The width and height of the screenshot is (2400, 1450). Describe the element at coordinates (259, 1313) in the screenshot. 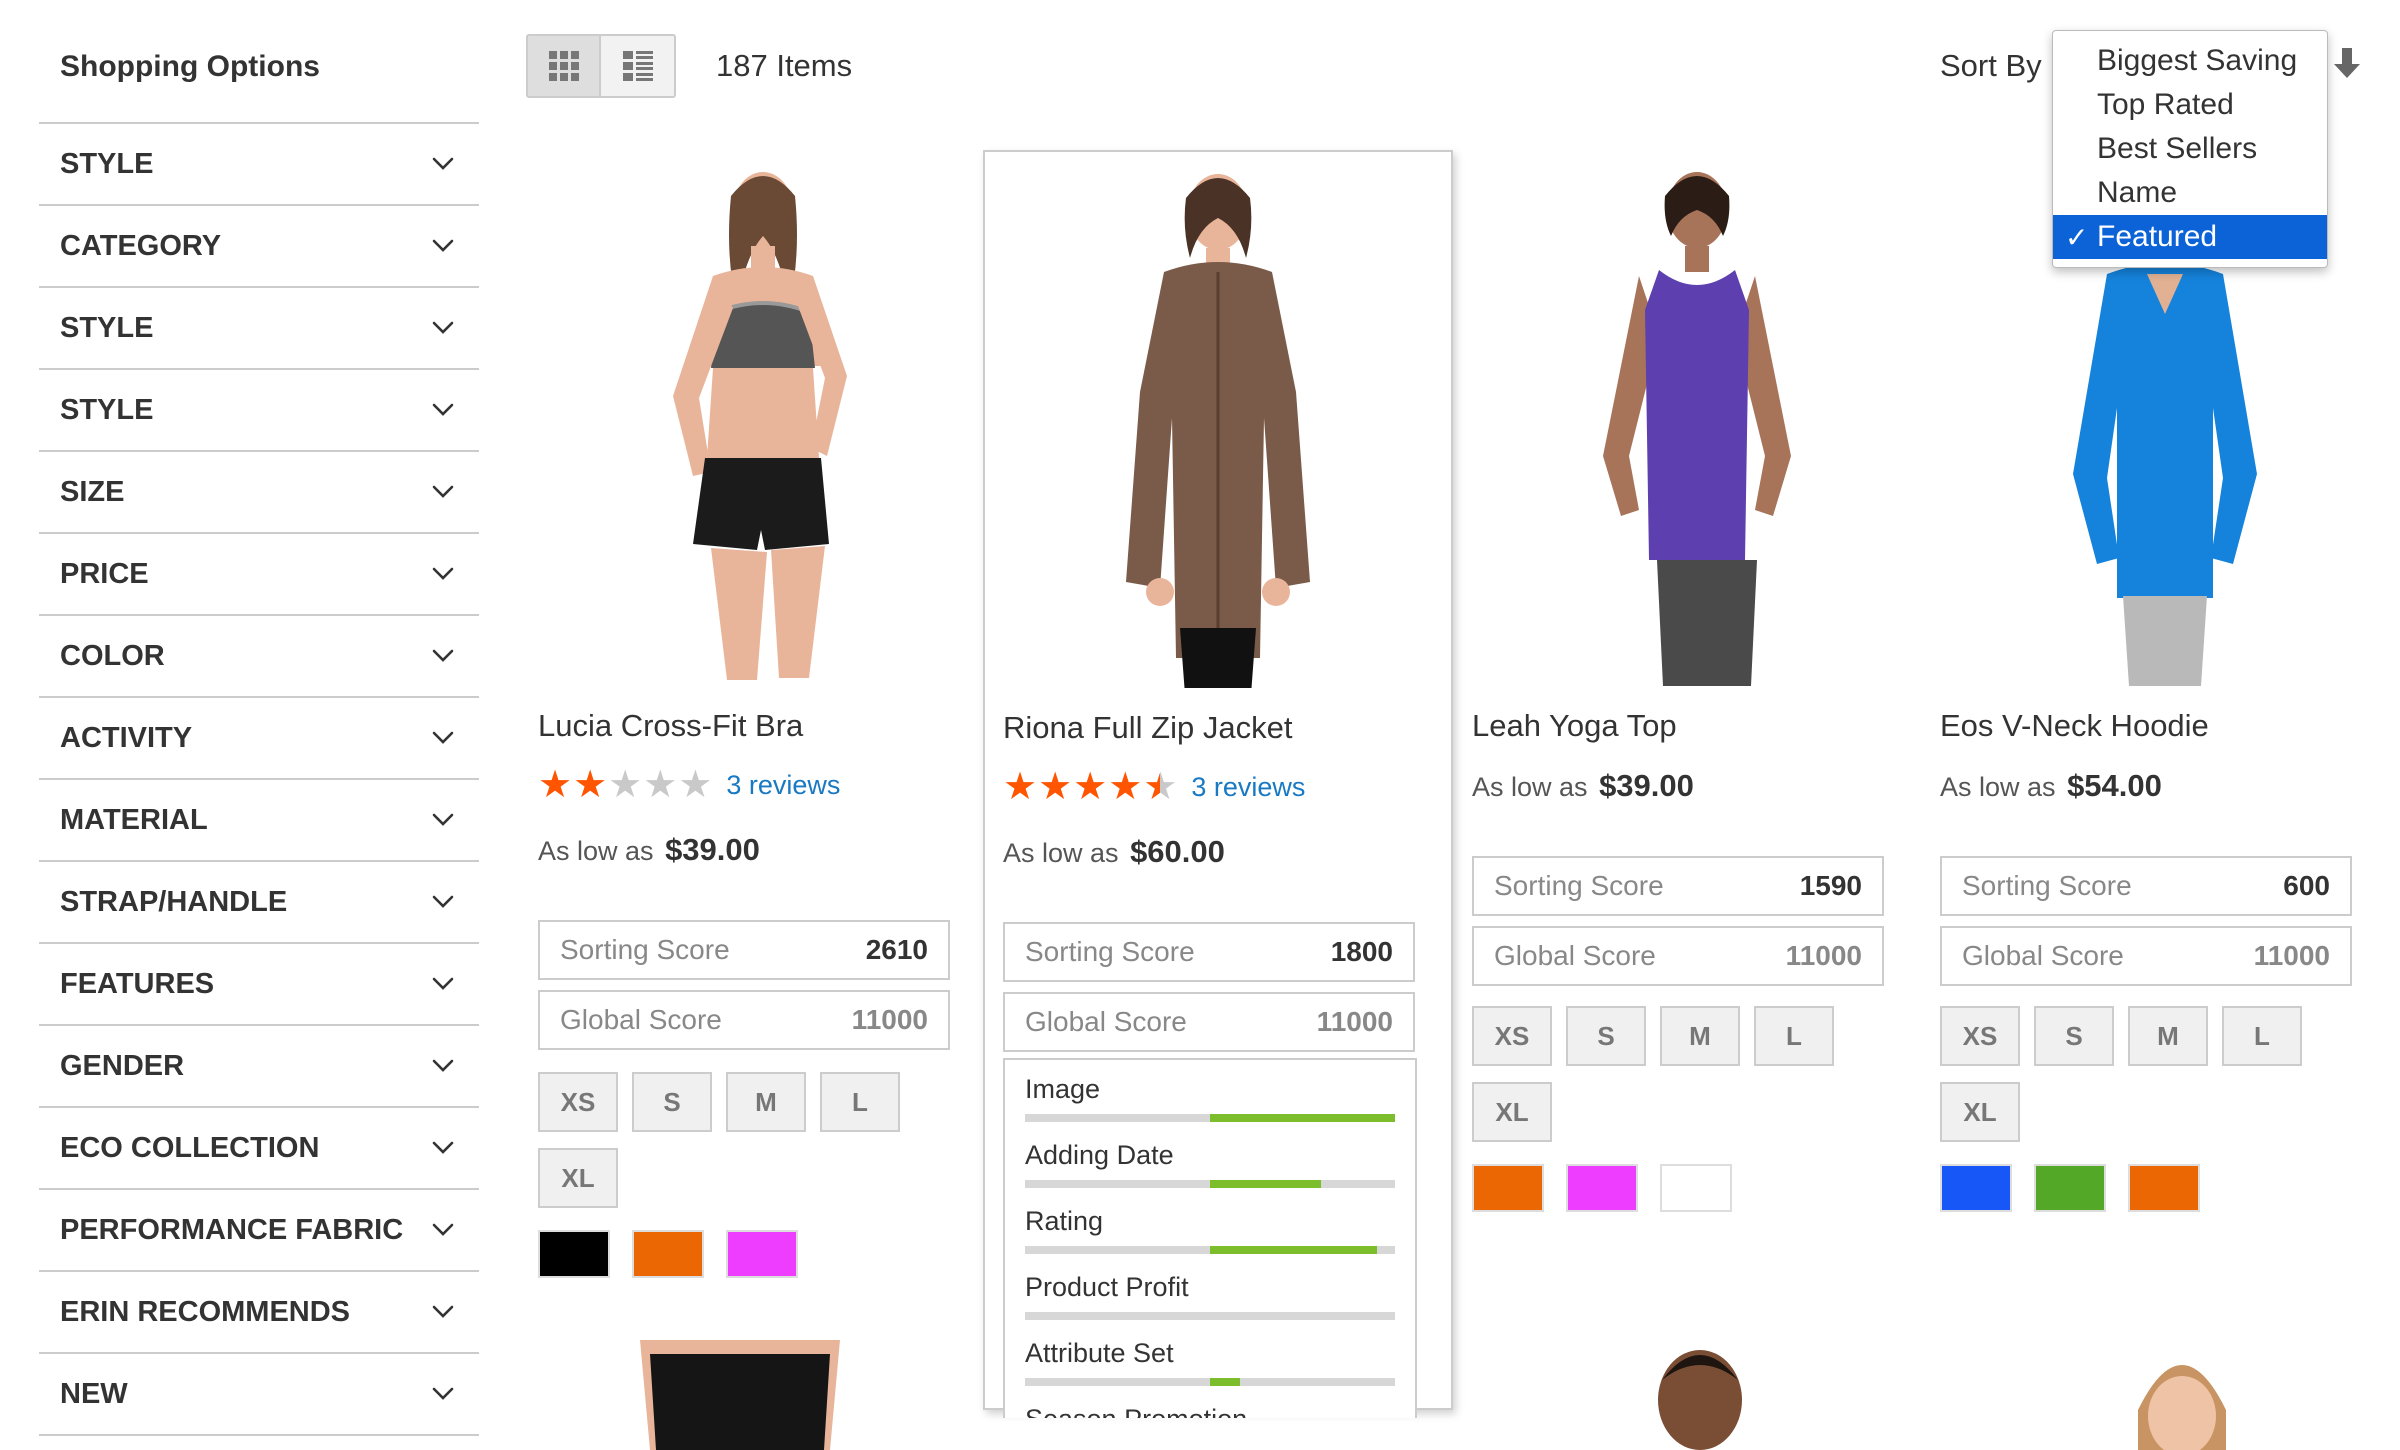

I see `filter-erin-recommends: ERIN RECOMMENDS` at that location.